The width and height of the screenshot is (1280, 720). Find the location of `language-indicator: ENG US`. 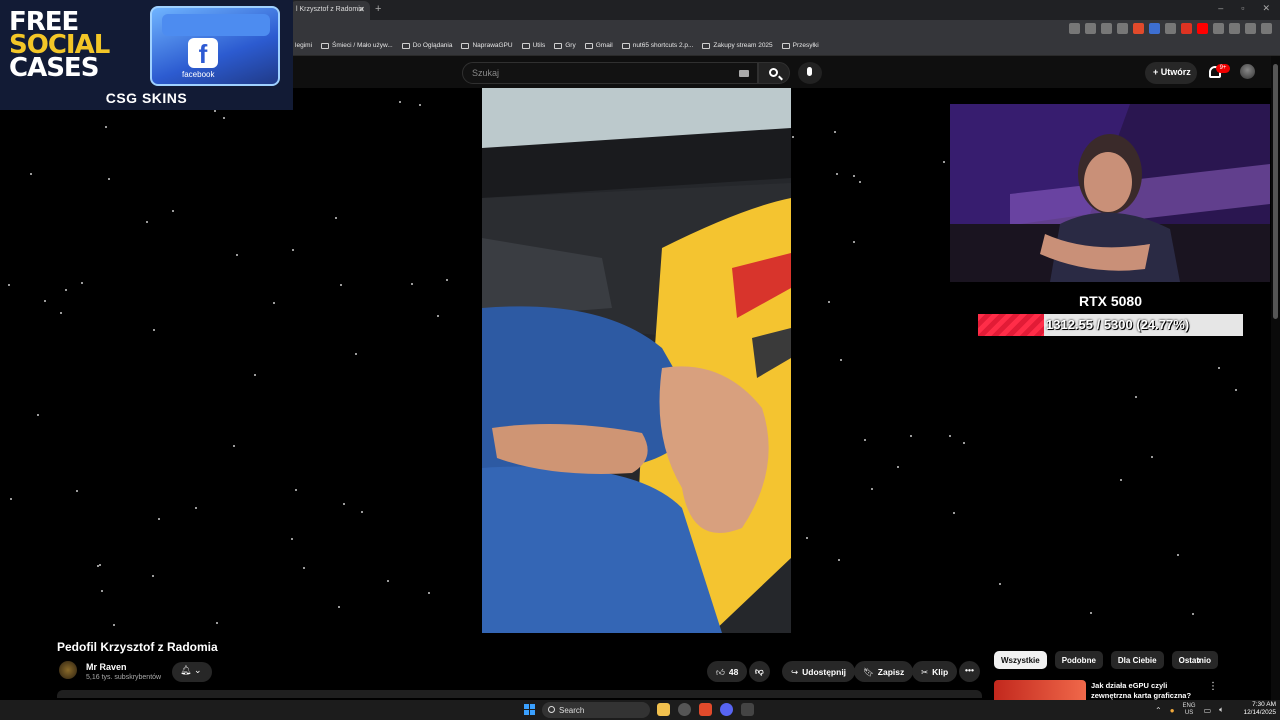

language-indicator: ENG US is located at coordinates (1189, 710).